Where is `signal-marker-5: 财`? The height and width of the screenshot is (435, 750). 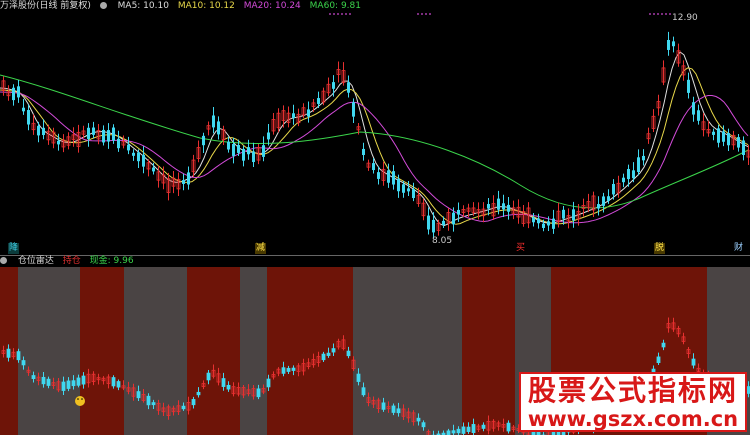 signal-marker-5: 财 is located at coordinates (739, 248).